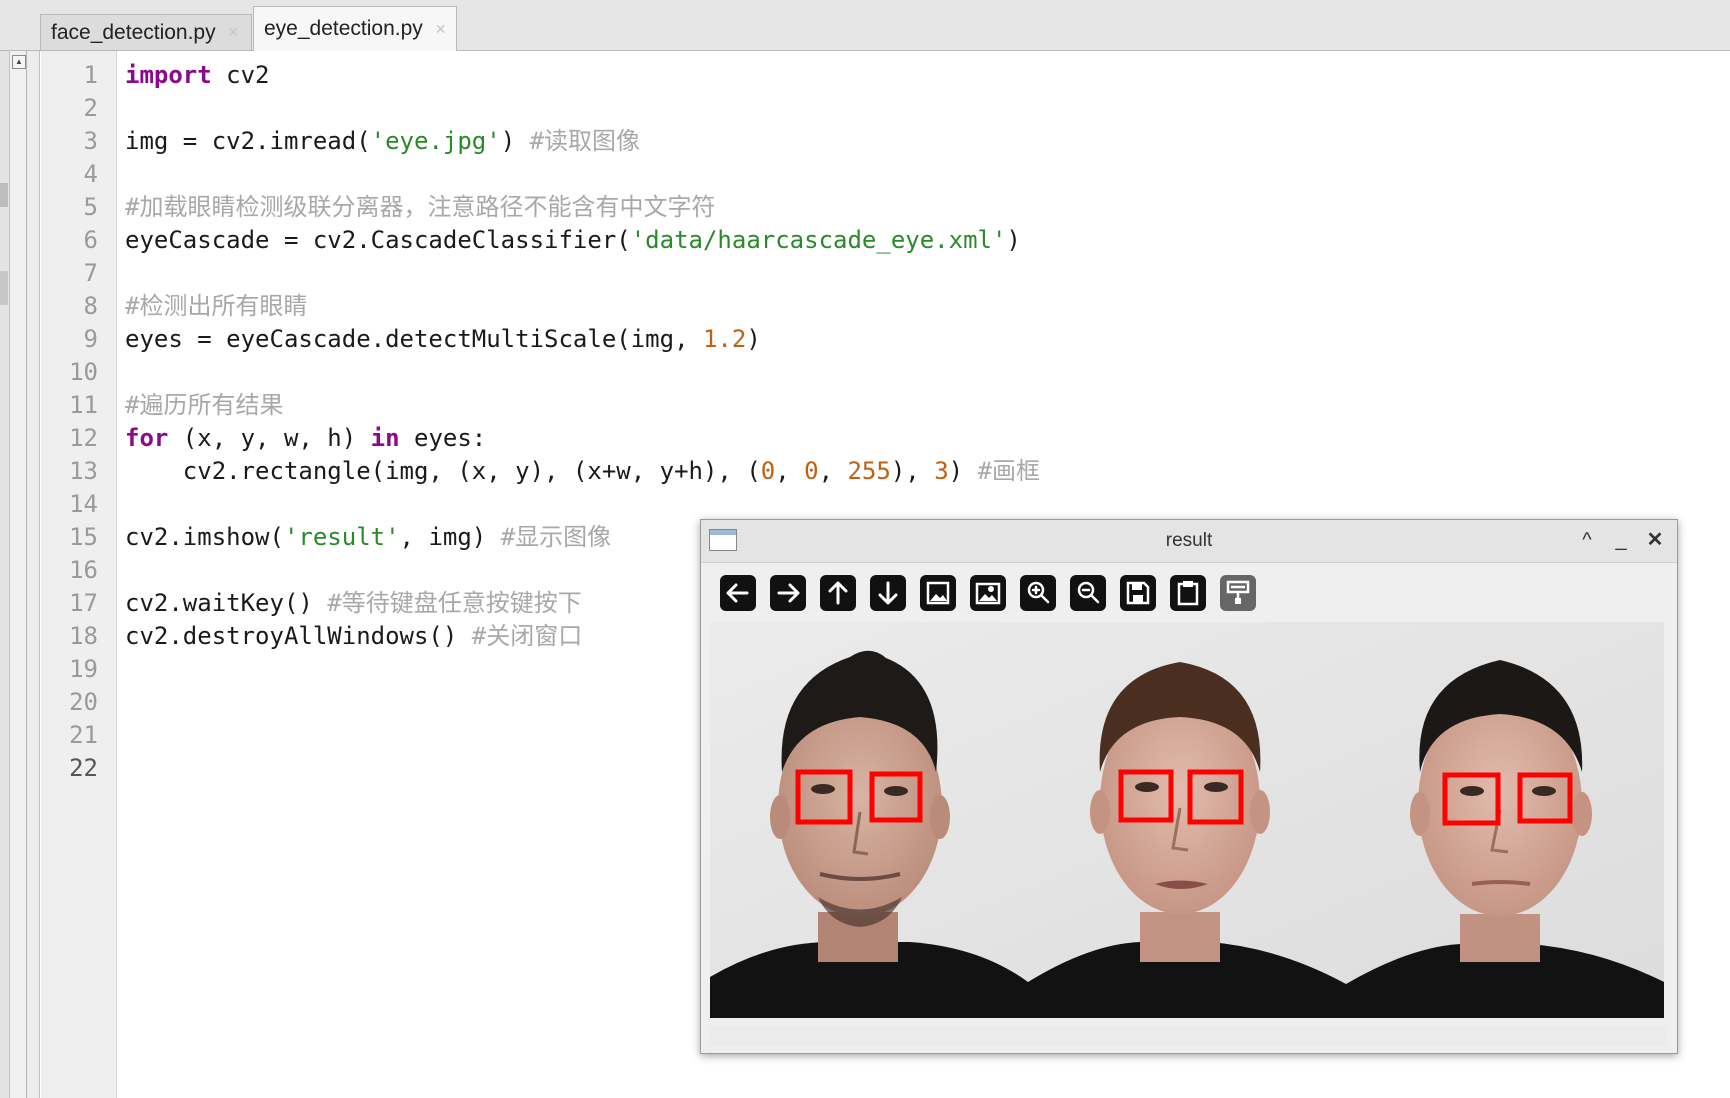 Image resolution: width=1730 pixels, height=1098 pixels. Describe the element at coordinates (90, 108) in the screenshot. I see `line-number: 2` at that location.